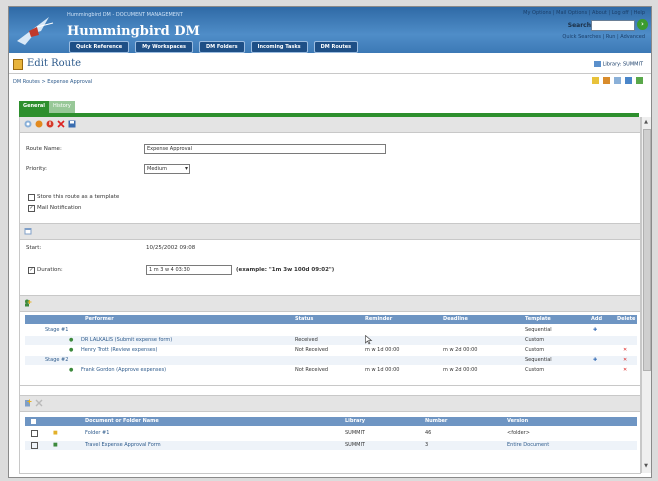  Describe the element at coordinates (518, 433) in the screenshot. I see `version-value: <folder>` at that location.